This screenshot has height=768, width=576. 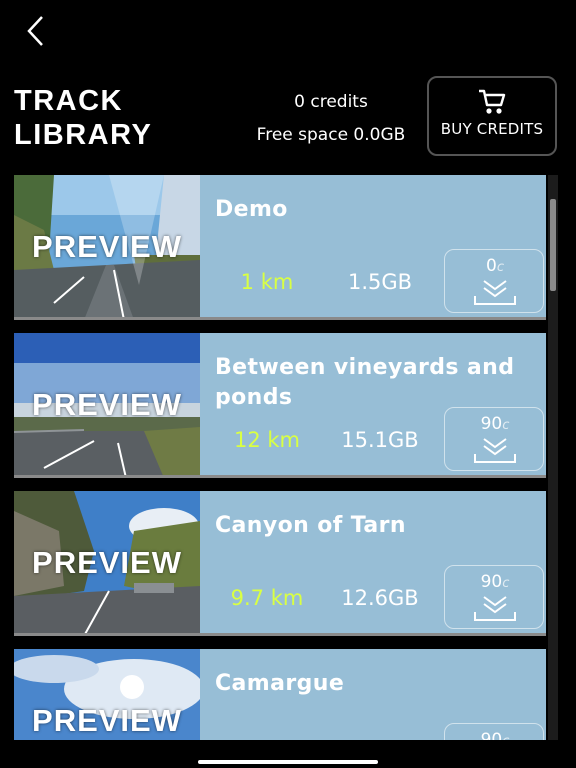 What do you see at coordinates (380, 282) in the screenshot?
I see `track-size: 1.5GB` at bounding box center [380, 282].